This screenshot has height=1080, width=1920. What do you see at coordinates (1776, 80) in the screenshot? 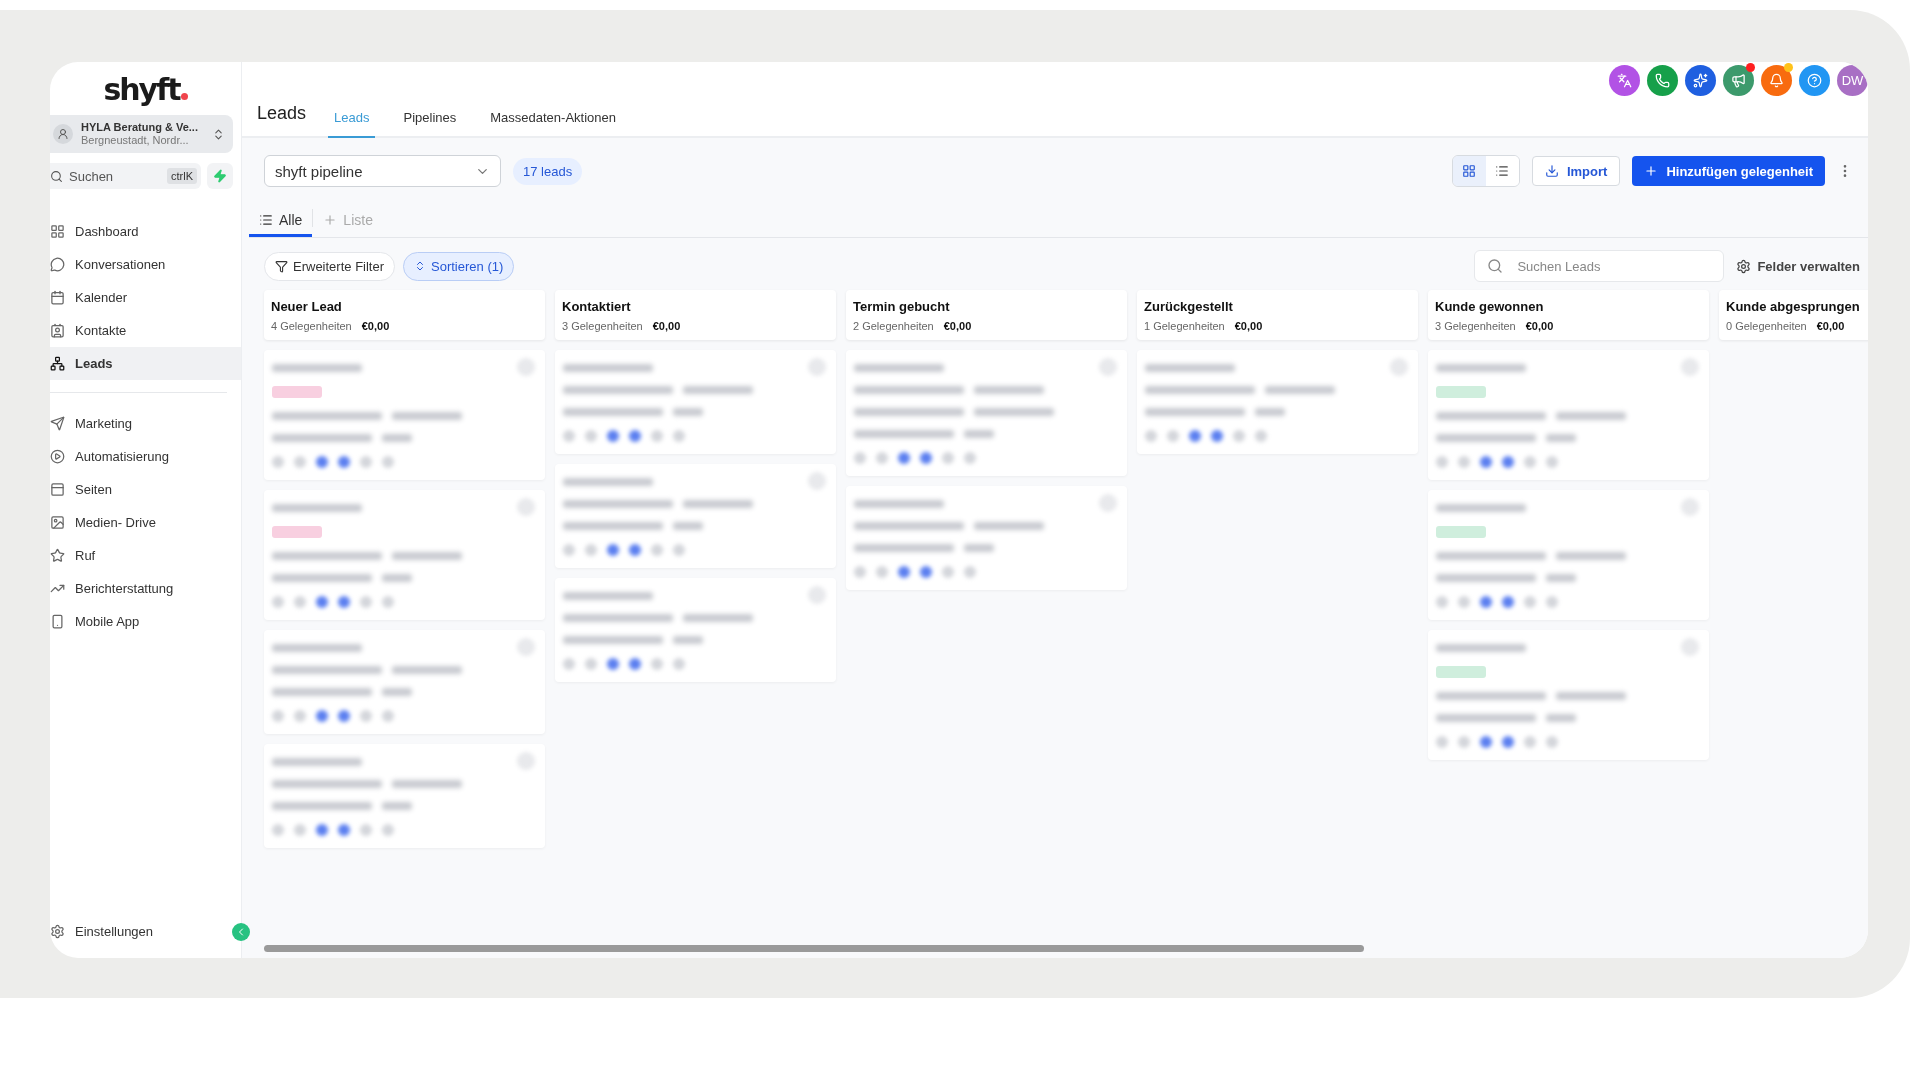
I see `bell-button` at bounding box center [1776, 80].